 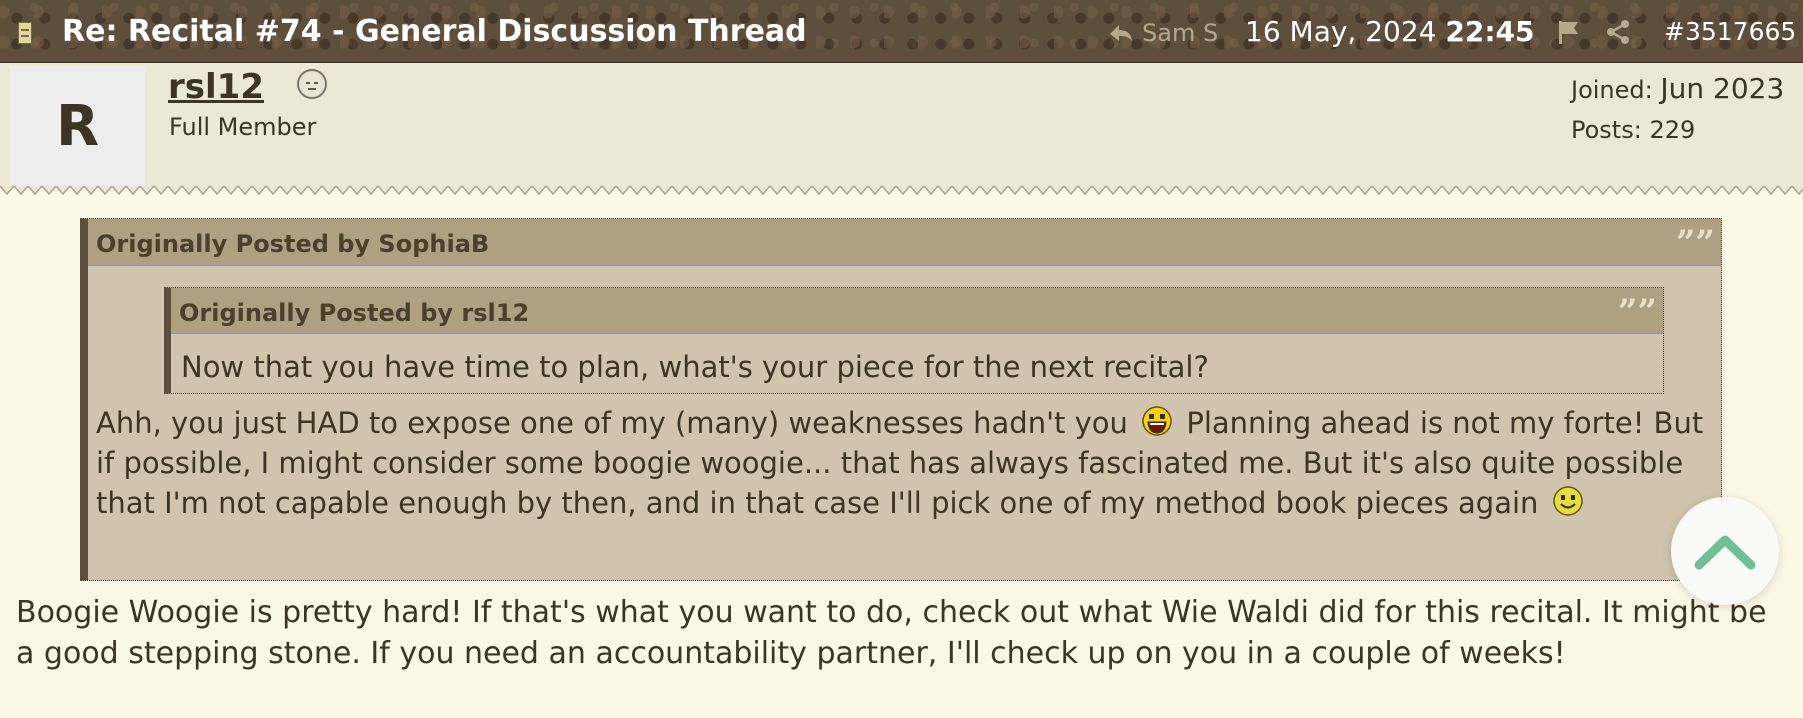 I want to click on quote-outer-header: Originally Posted by SophiaB ””, so click(x=904, y=242).